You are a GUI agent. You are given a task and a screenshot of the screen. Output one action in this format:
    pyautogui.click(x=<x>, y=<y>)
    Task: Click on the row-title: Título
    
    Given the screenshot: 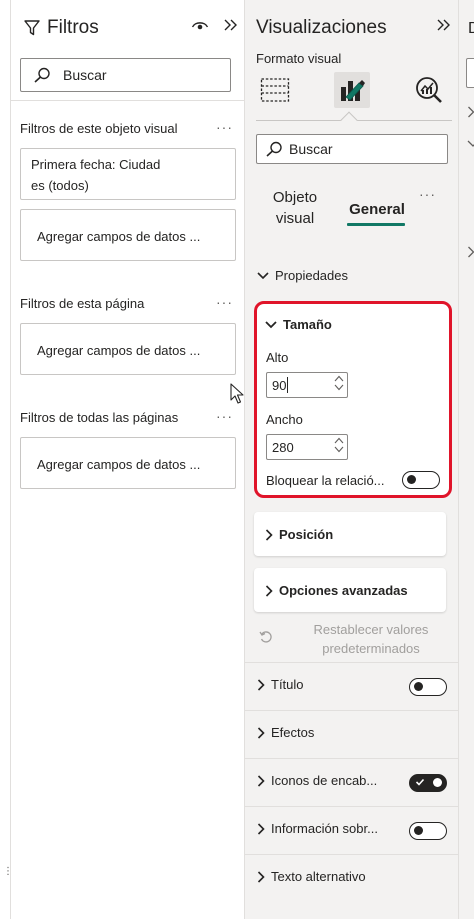 What is the action you would take?
    pyautogui.click(x=351, y=686)
    